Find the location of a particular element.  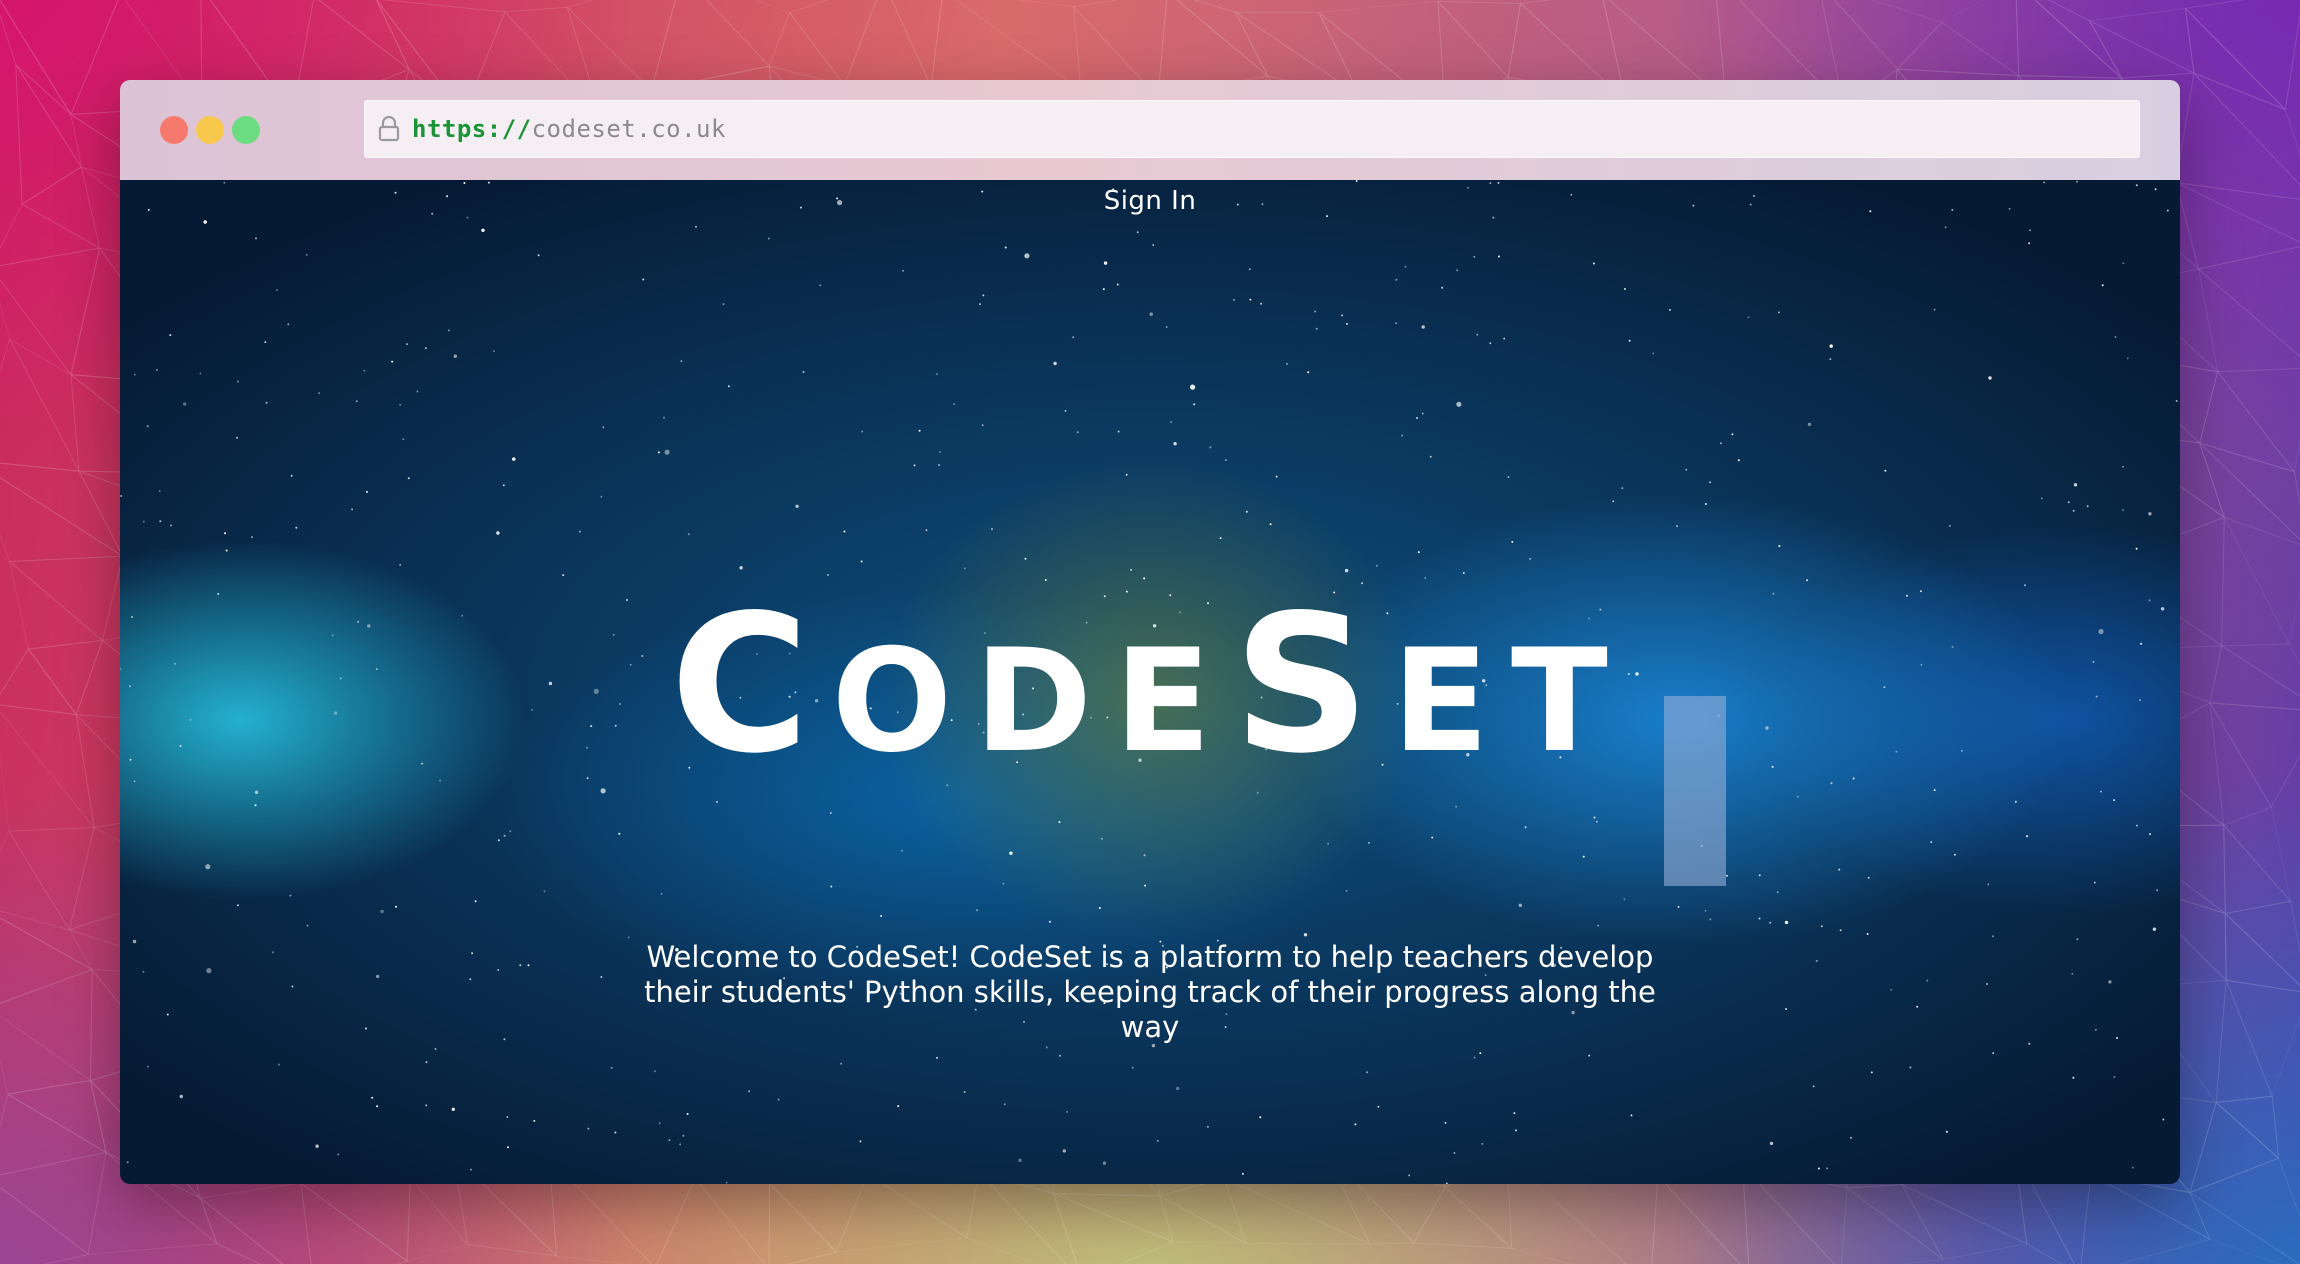

hero-title-letter-s: S is located at coordinates (1312, 684).